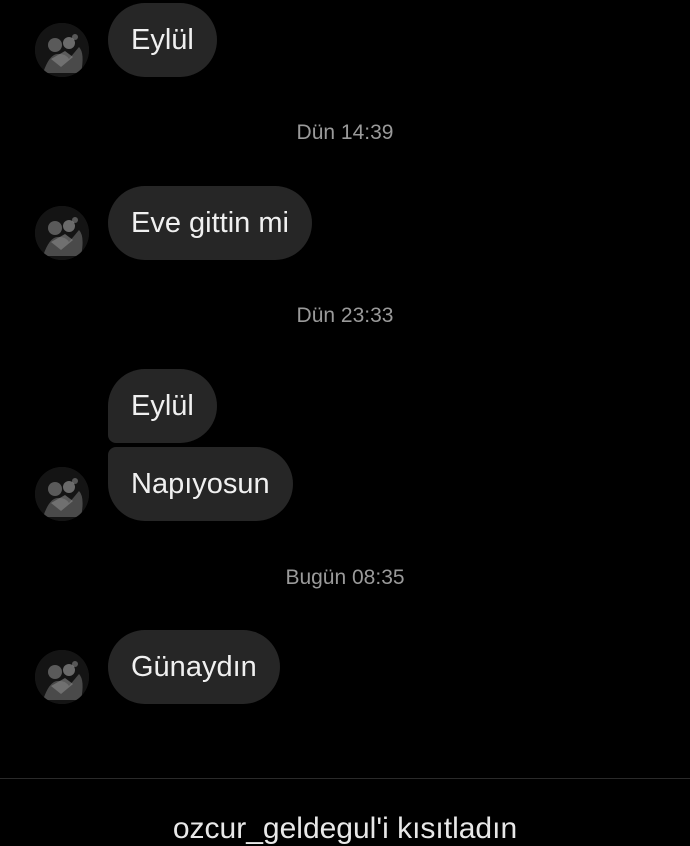 Image resolution: width=690 pixels, height=846 pixels. What do you see at coordinates (345, 577) in the screenshot?
I see `message-timestamp: Bugün 08:35` at bounding box center [345, 577].